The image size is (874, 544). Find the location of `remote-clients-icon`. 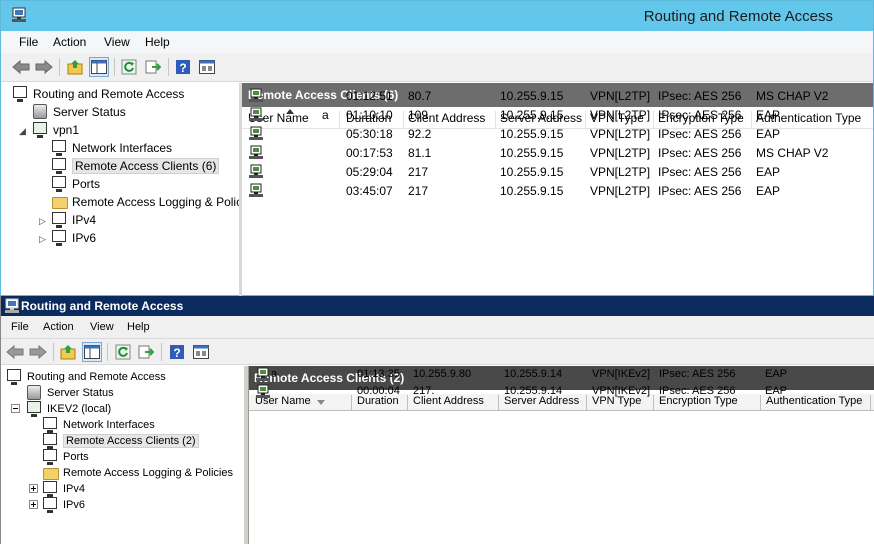

remote-clients-icon is located at coordinates (51, 441).